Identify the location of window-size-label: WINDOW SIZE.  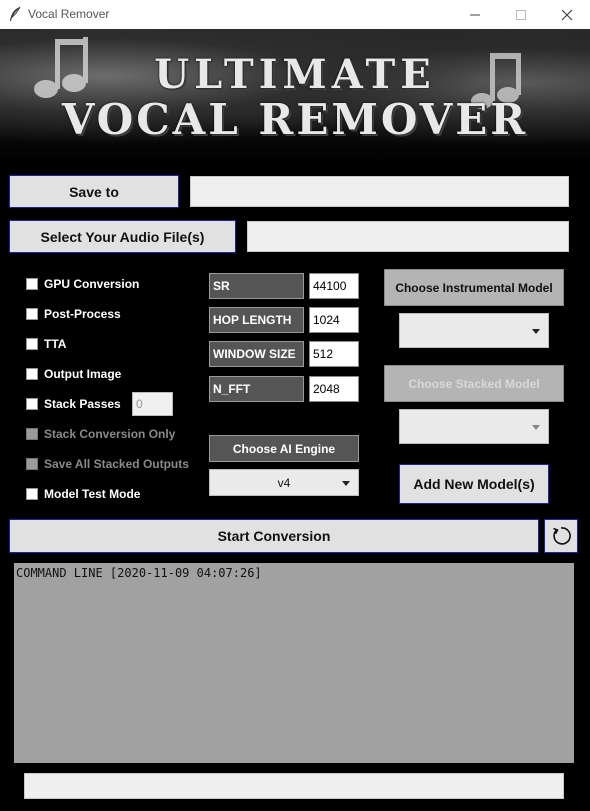
(256, 354).